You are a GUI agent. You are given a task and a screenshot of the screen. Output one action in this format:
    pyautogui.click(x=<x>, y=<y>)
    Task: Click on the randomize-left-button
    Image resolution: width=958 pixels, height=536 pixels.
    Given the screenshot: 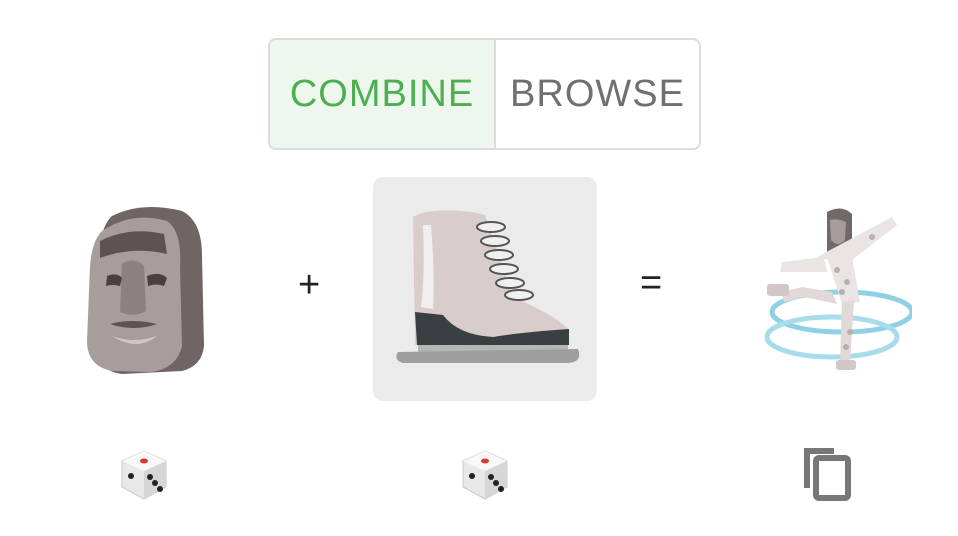 What is the action you would take?
    pyautogui.click(x=144, y=473)
    